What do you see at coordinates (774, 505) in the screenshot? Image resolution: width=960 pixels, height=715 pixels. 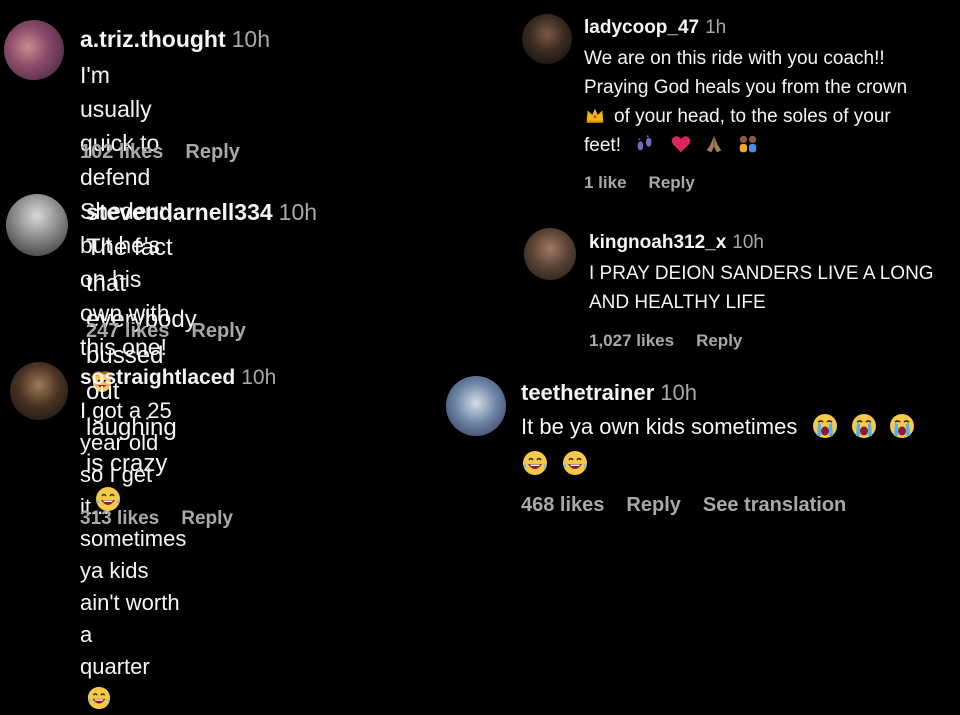 I see `see-translation-button: See translation` at bounding box center [774, 505].